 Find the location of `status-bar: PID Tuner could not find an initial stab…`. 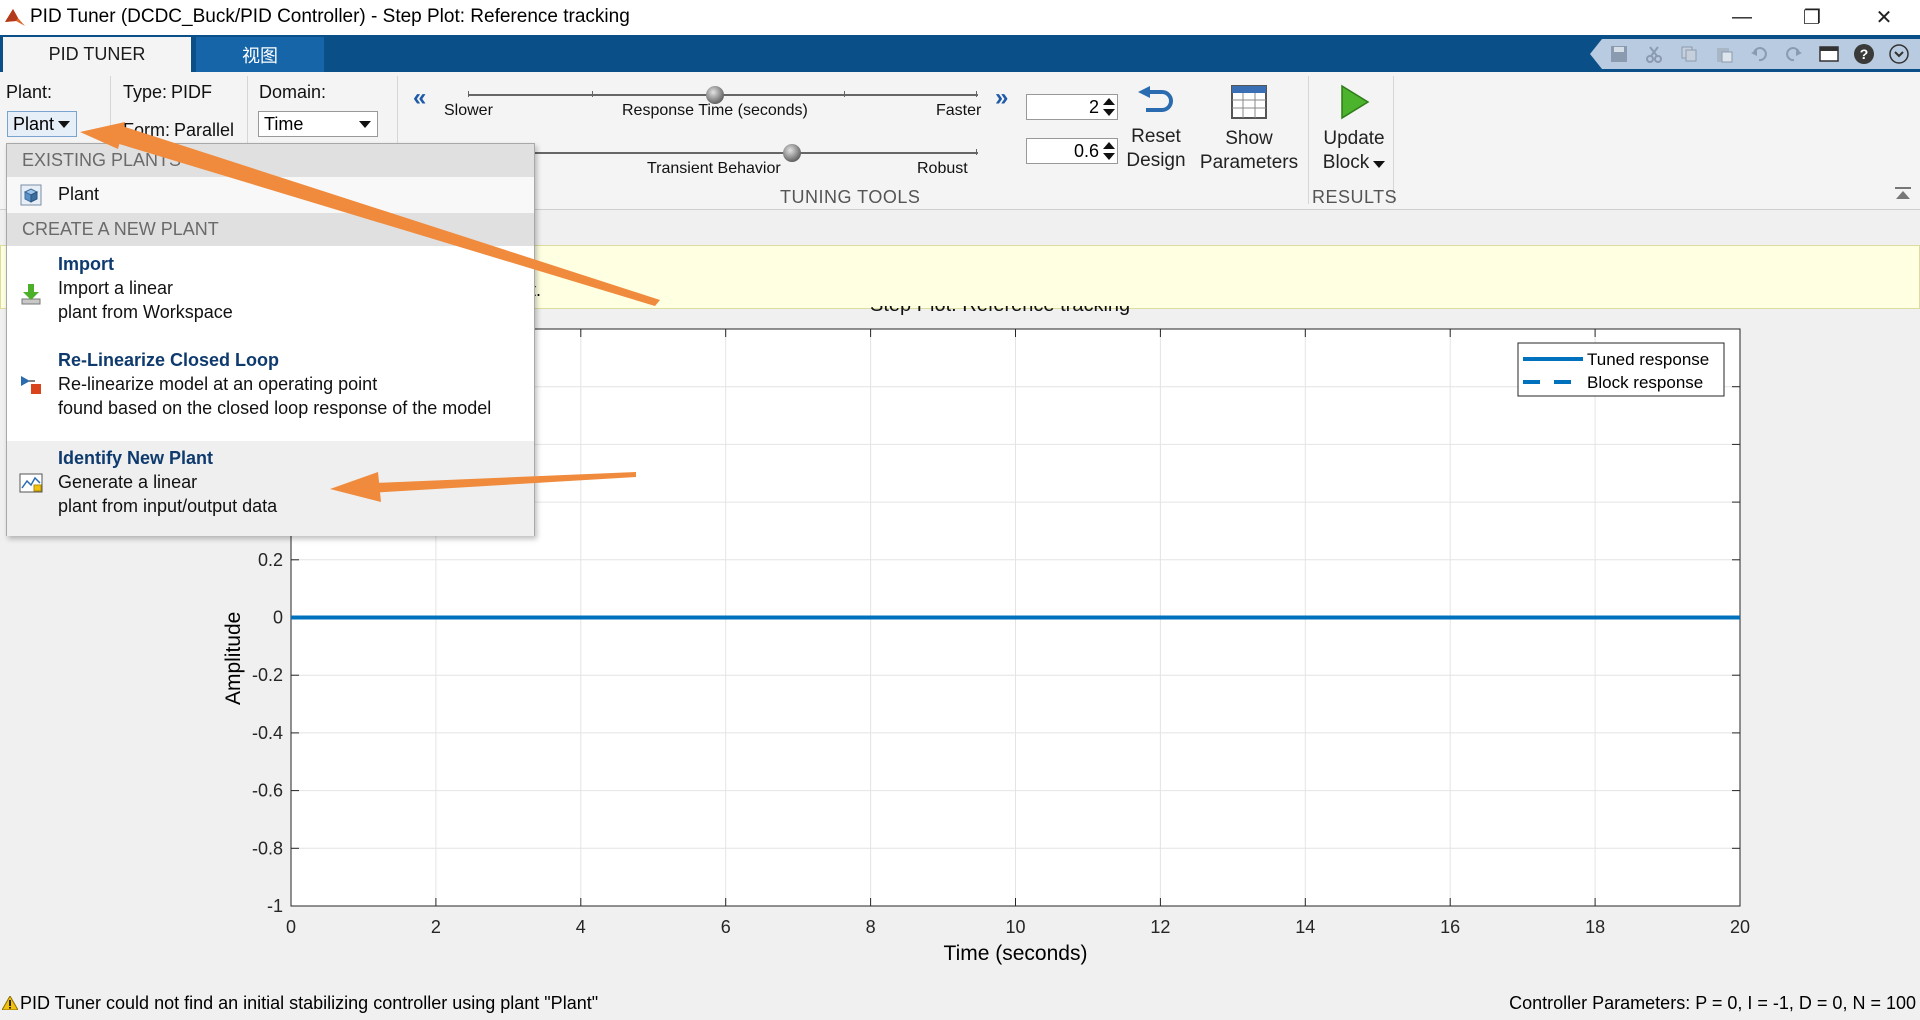

status-bar: PID Tuner could not find an initial stab… is located at coordinates (960, 1004).